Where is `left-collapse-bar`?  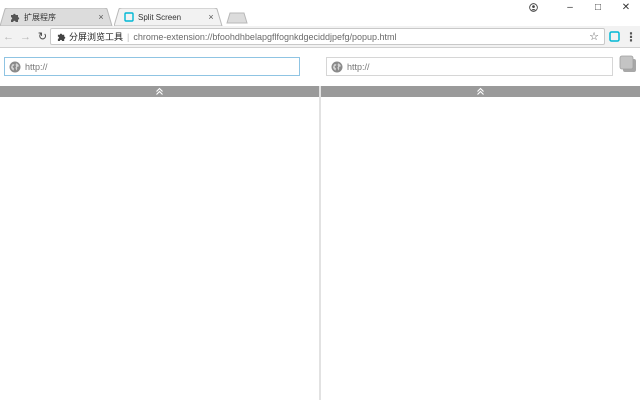 left-collapse-bar is located at coordinates (159, 91).